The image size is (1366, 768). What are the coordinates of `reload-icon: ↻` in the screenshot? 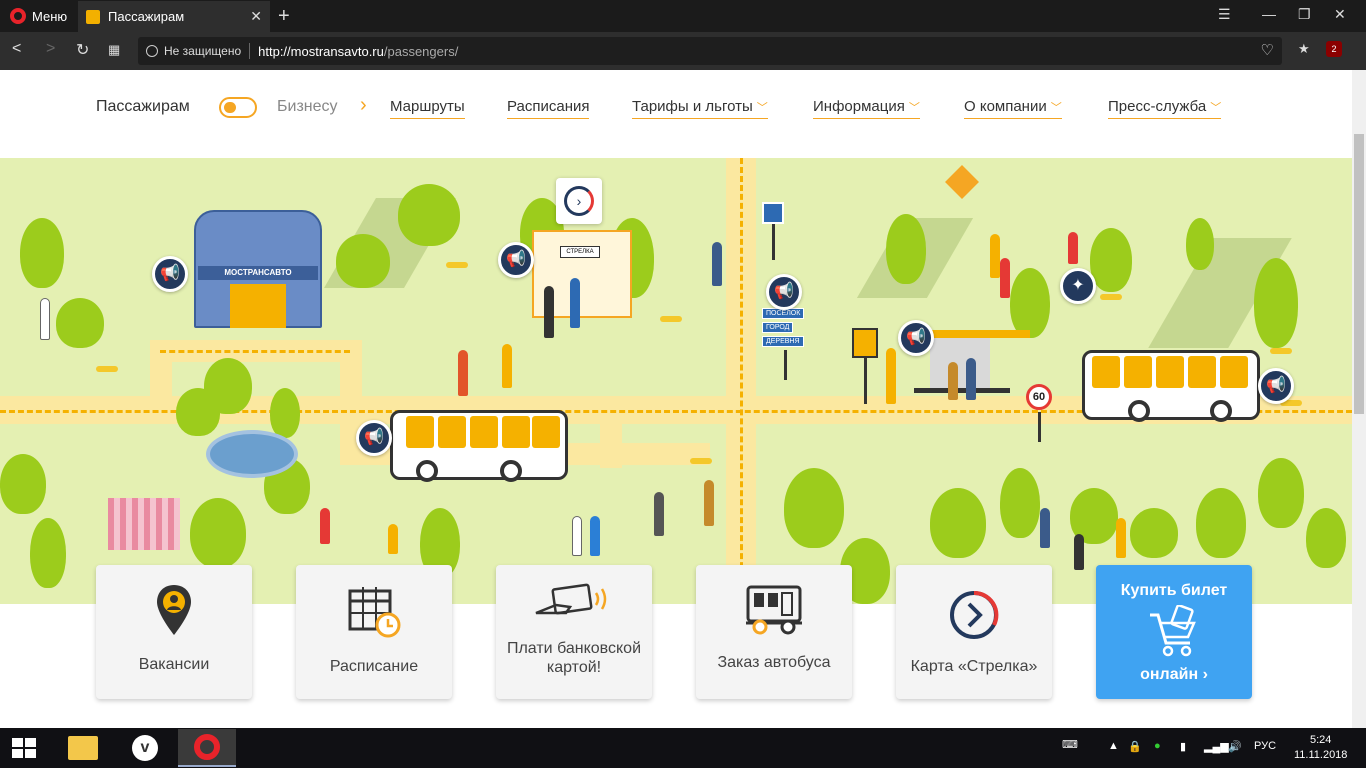 It's located at (82, 50).